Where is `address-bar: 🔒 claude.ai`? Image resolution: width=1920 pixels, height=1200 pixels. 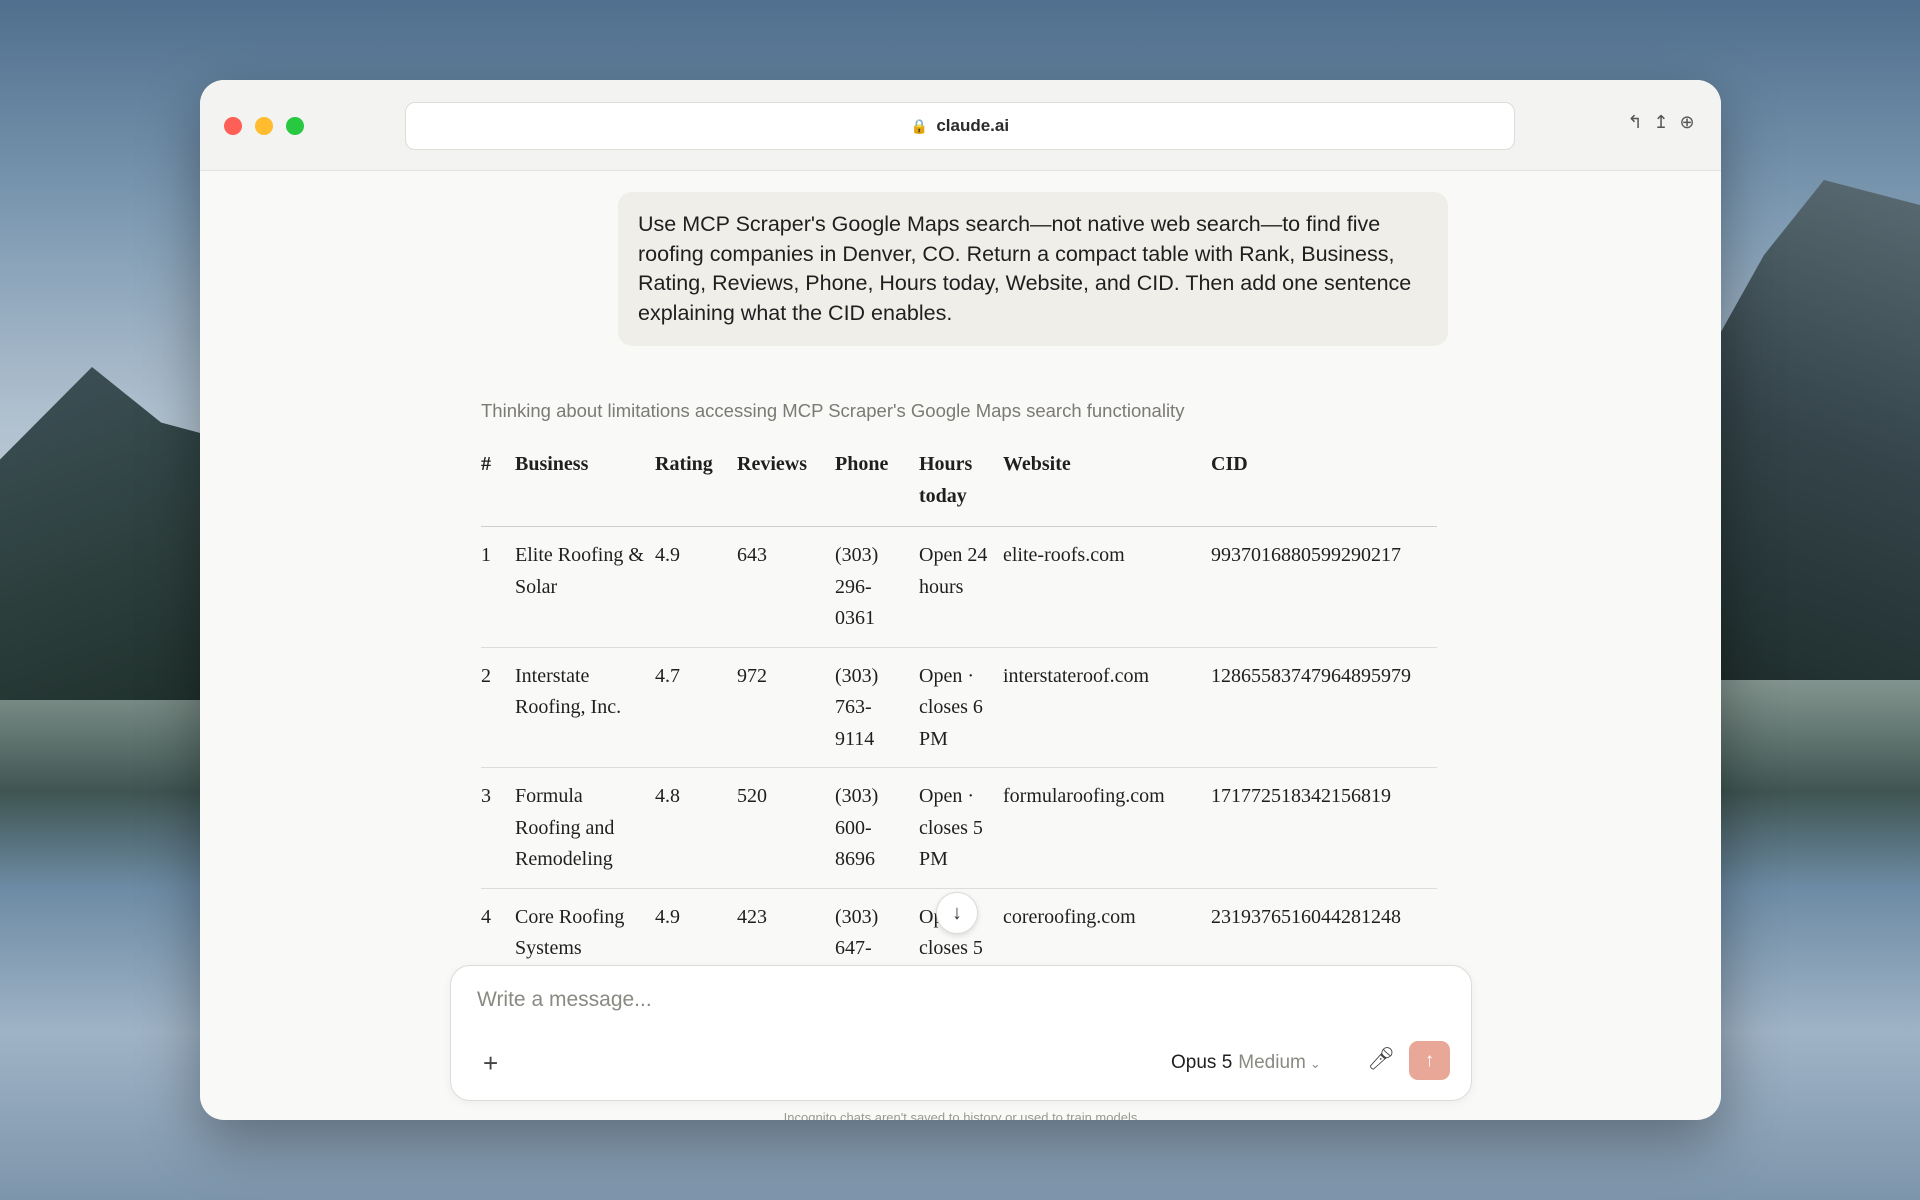
address-bar: 🔒 claude.ai is located at coordinates (960, 126).